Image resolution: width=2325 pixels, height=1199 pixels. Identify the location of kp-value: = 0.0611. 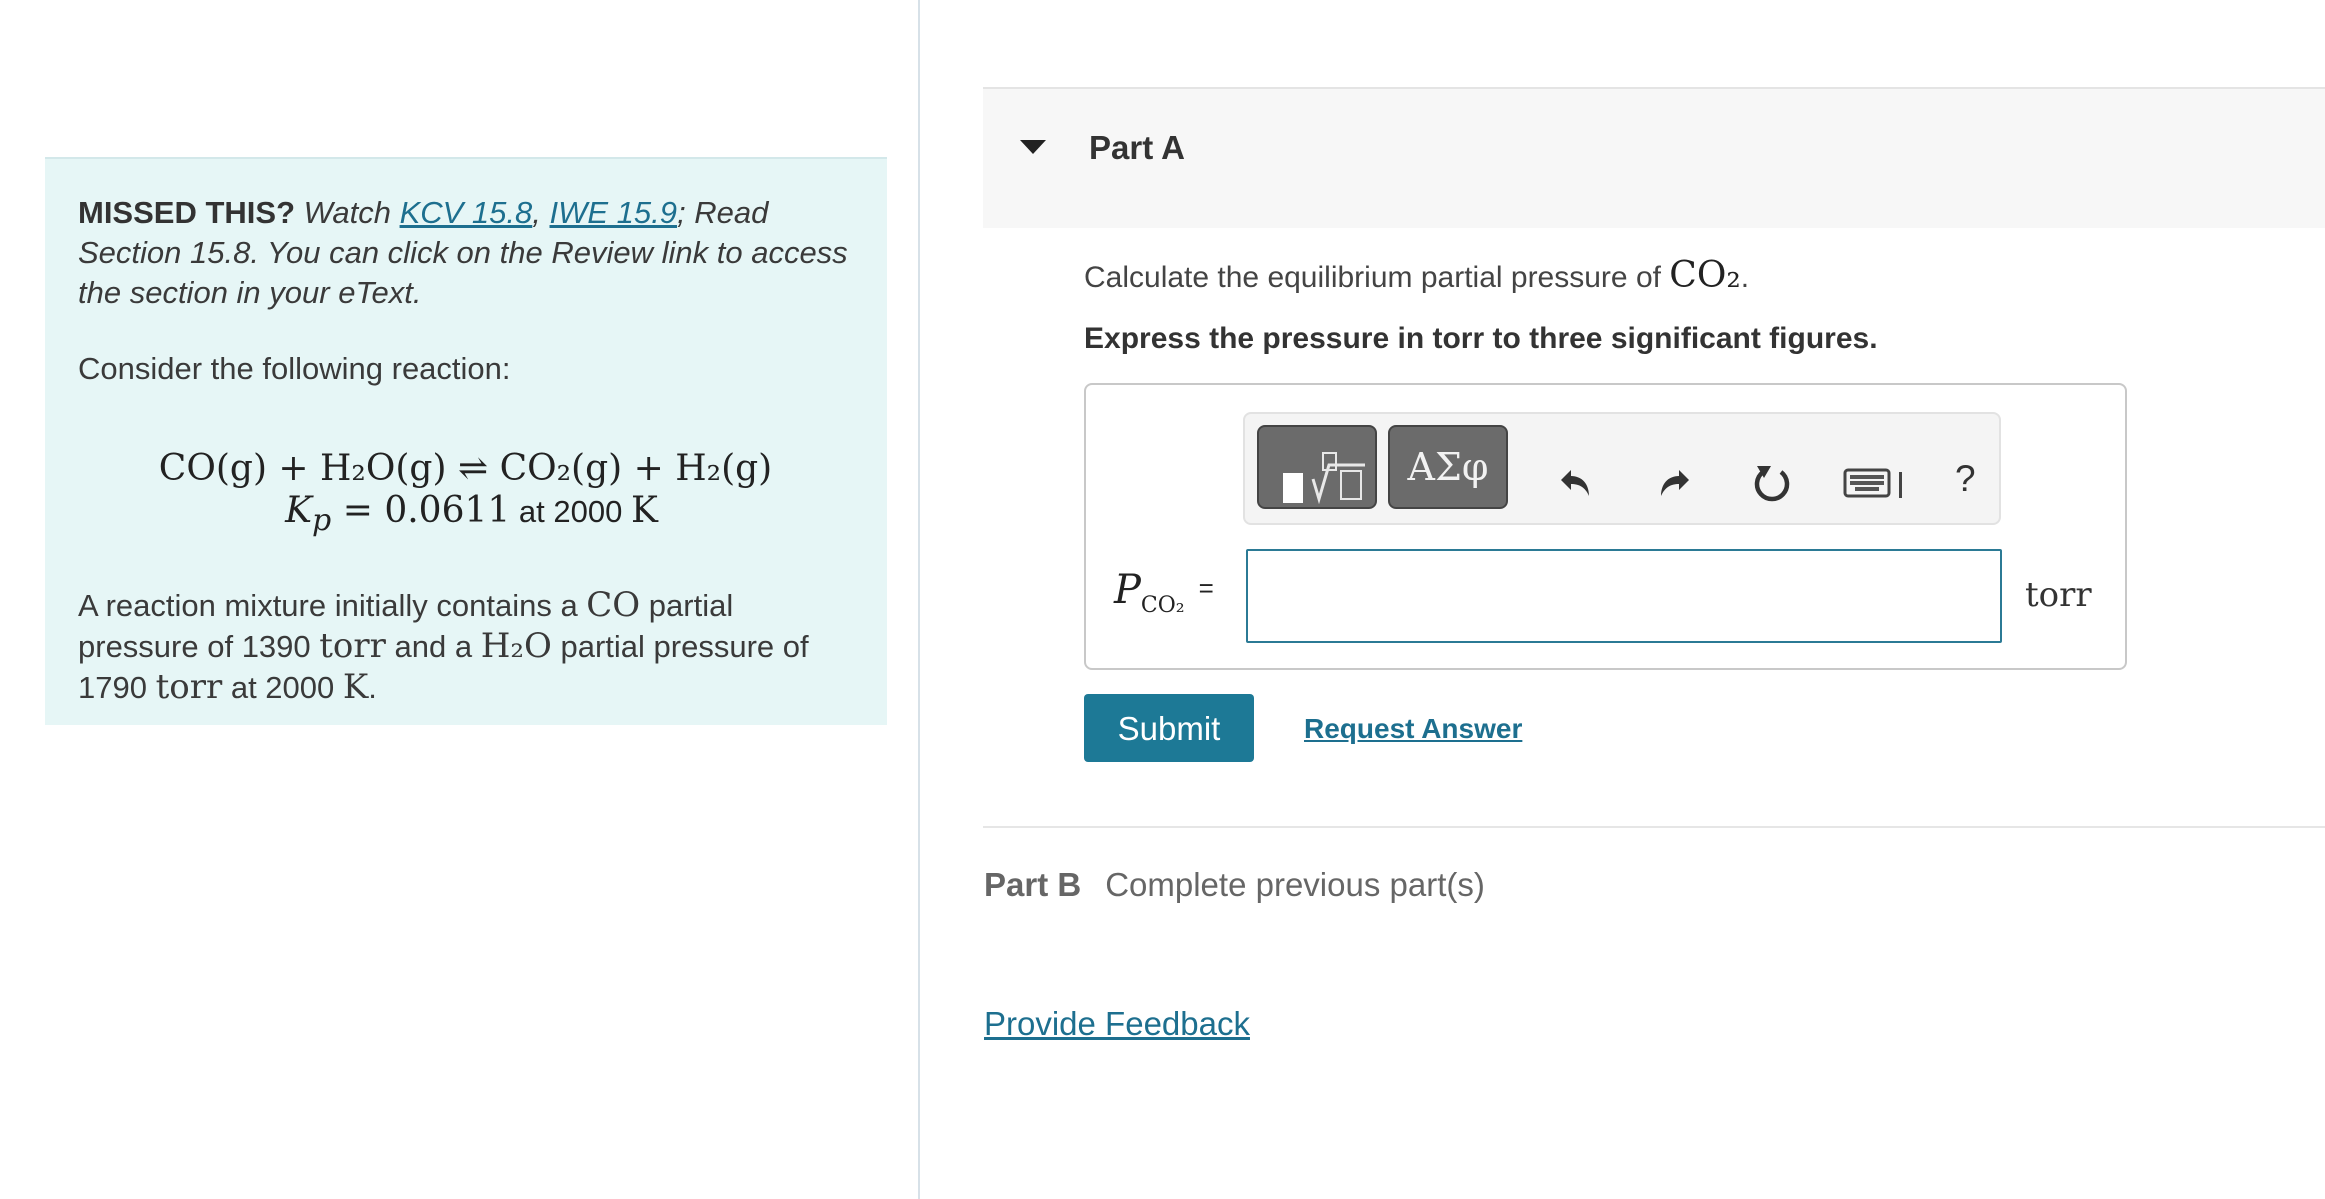
(421, 510).